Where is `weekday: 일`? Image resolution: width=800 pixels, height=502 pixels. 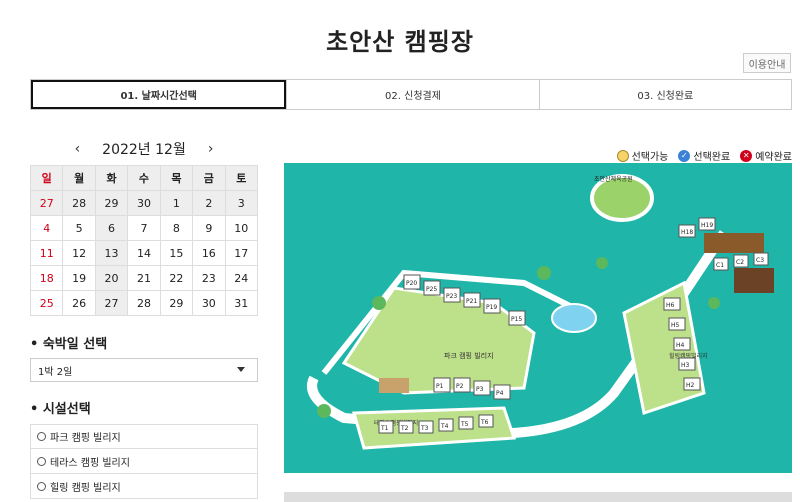 weekday: 일 is located at coordinates (46, 178).